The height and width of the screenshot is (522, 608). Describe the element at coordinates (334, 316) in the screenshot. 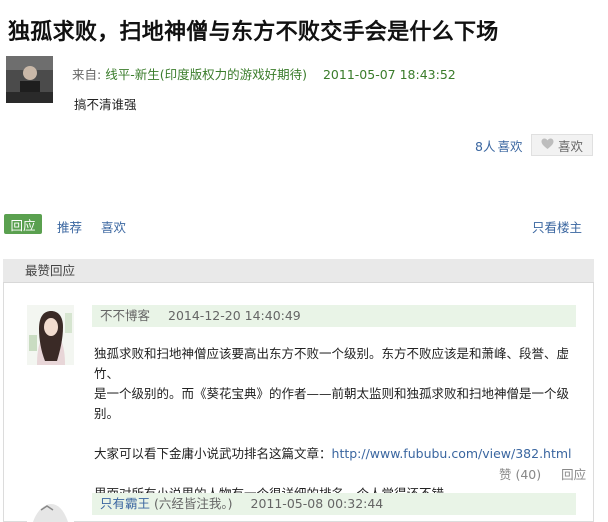

I see `reply-header: 不不博客 2014-12-20 14:40:49` at that location.